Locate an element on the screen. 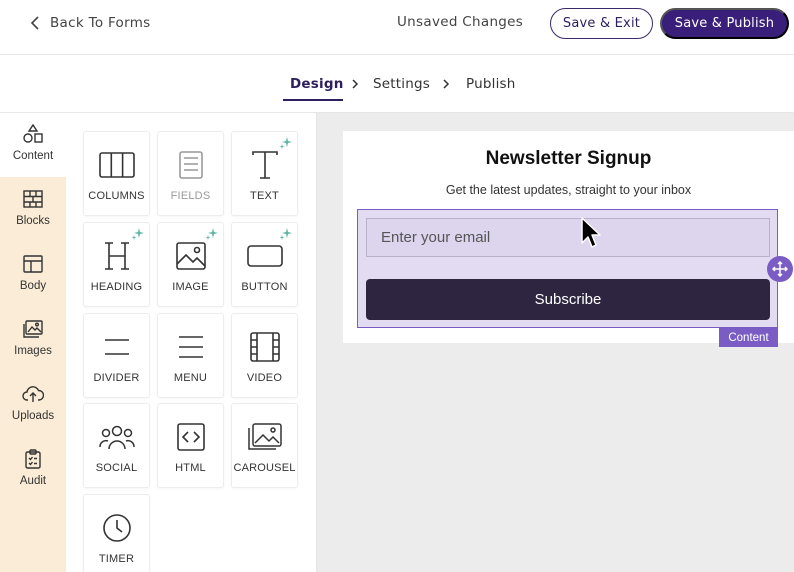  tool-social: SOCIAL is located at coordinates (116, 445).